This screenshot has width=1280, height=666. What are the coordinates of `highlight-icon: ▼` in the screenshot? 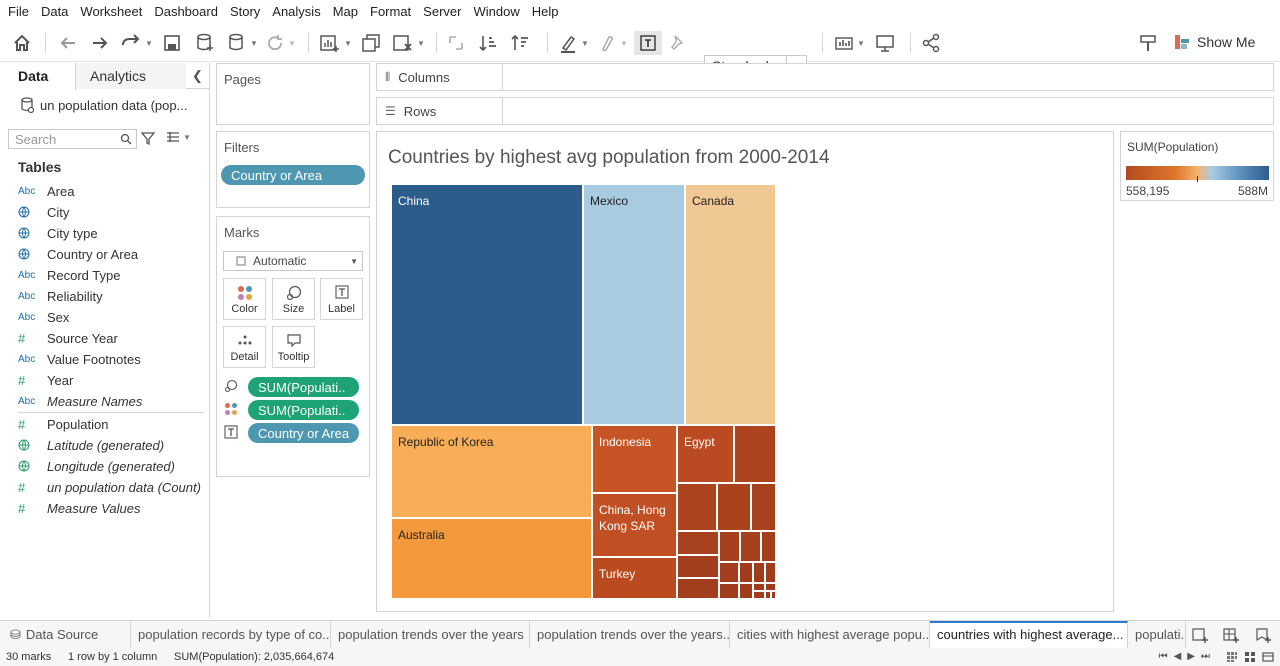 It's located at (573, 43).